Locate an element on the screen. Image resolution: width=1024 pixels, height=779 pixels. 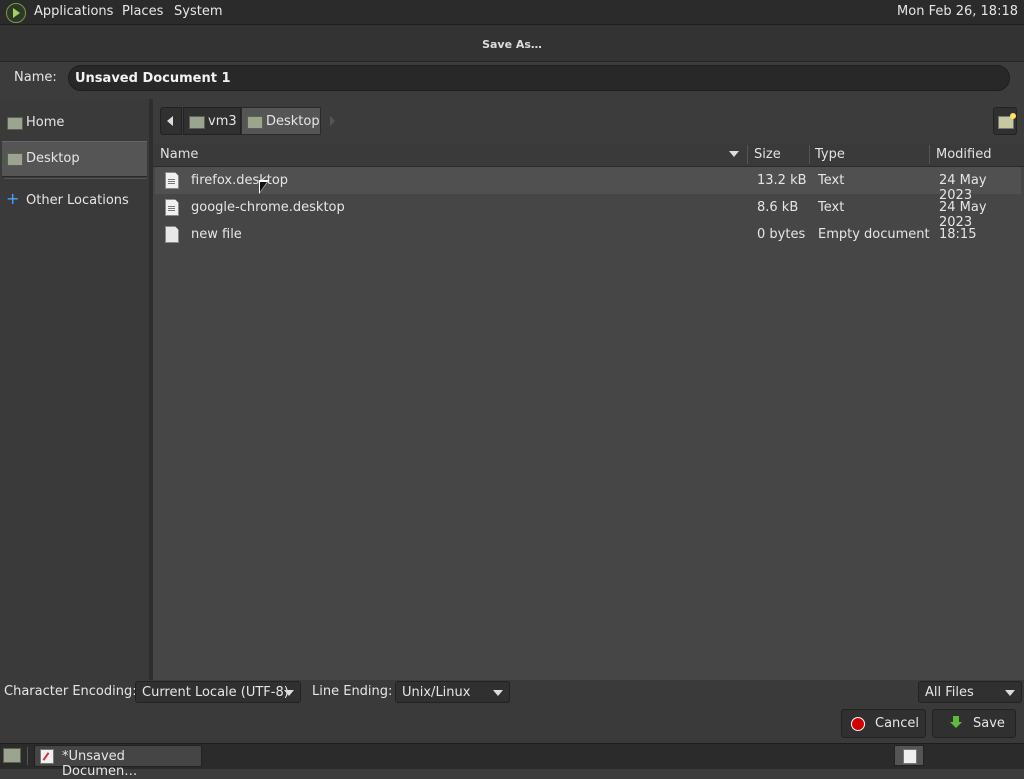
sidebar-item-label: Desktop is located at coordinates (53, 158).